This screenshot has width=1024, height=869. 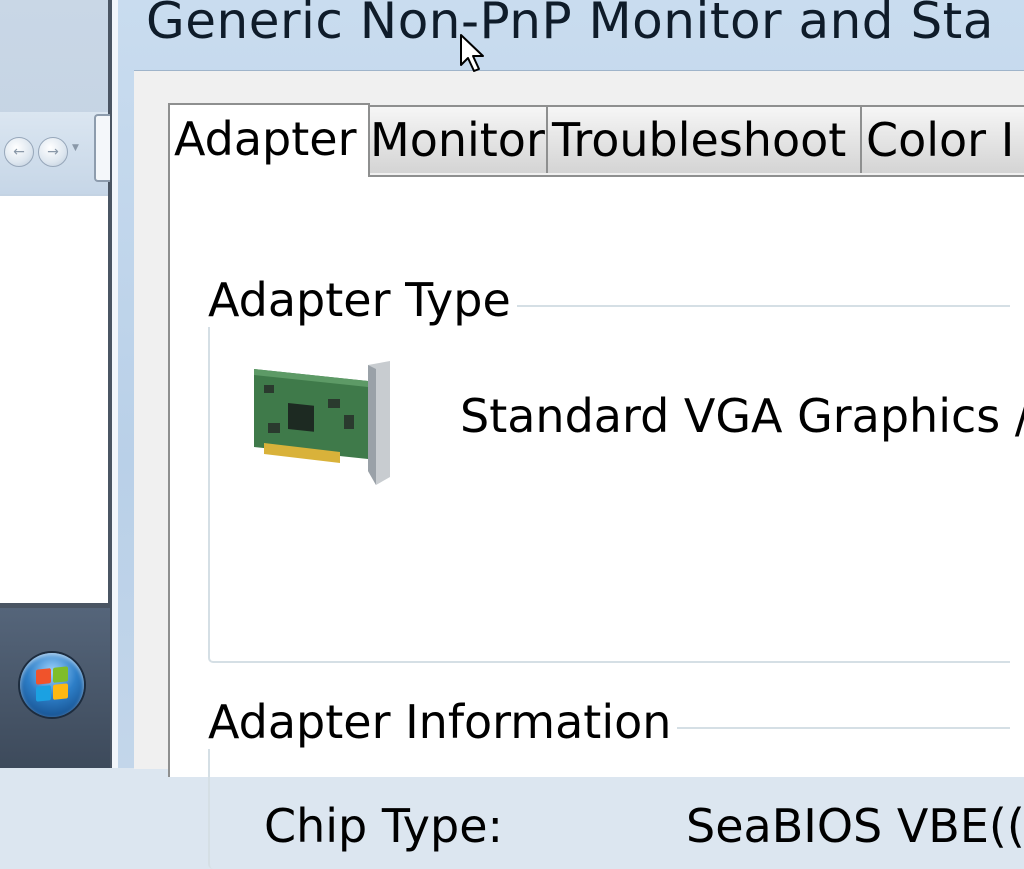 I want to click on tab-monitor: Monitor, so click(x=458, y=139).